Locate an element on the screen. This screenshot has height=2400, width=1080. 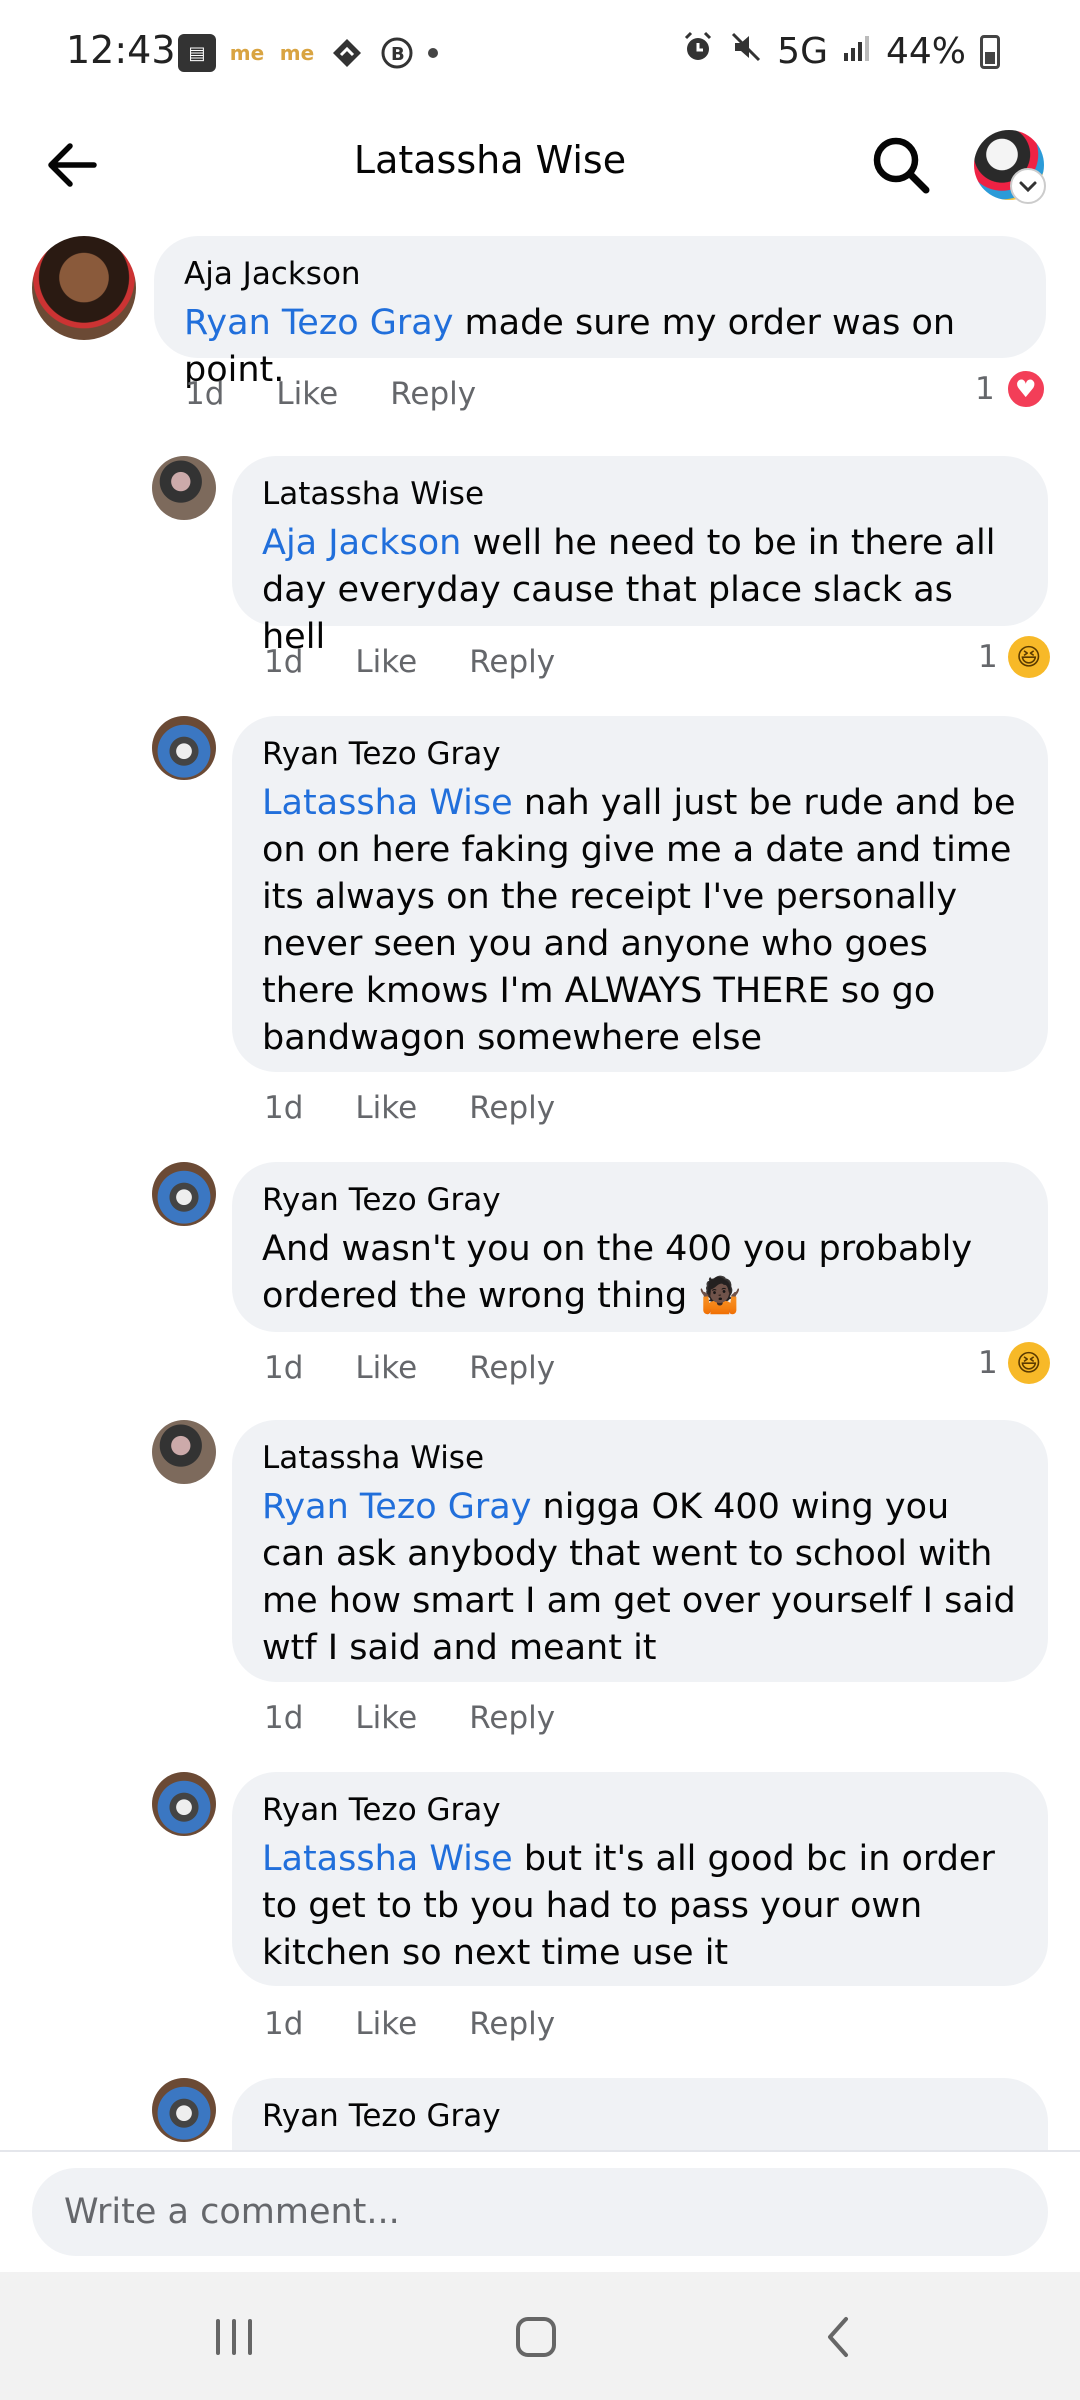
me-app-icon-2: me is located at coordinates (297, 53).